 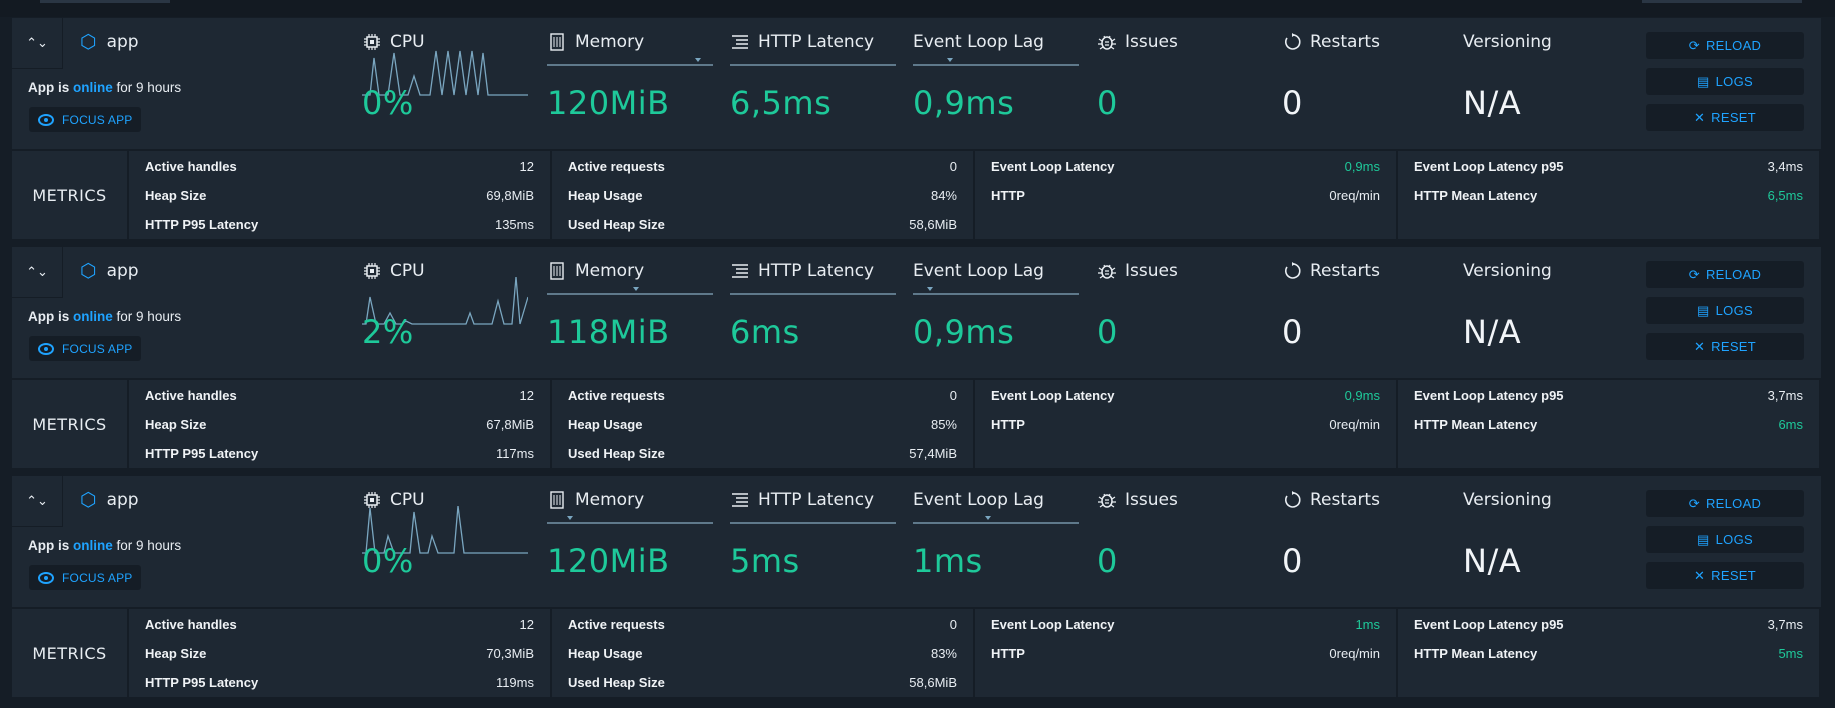 I want to click on metric-value: 6ms, so click(x=1790, y=424).